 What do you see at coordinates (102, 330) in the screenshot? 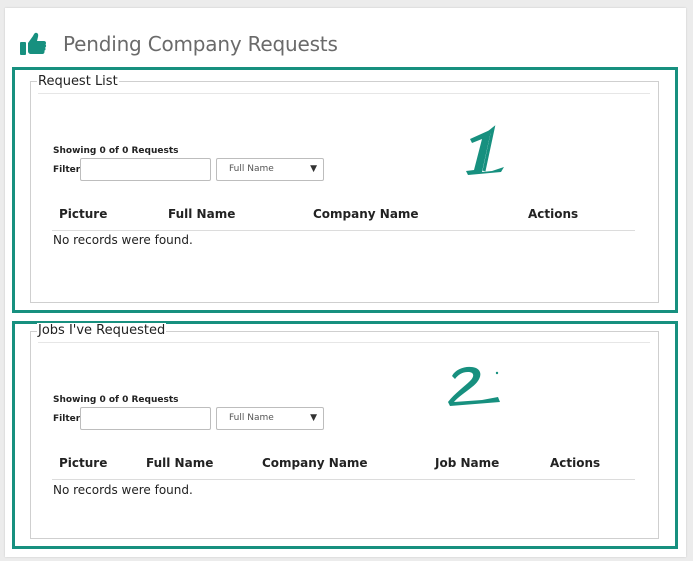
I see `jobs-requested-legend: Jobs I've Requested` at bounding box center [102, 330].